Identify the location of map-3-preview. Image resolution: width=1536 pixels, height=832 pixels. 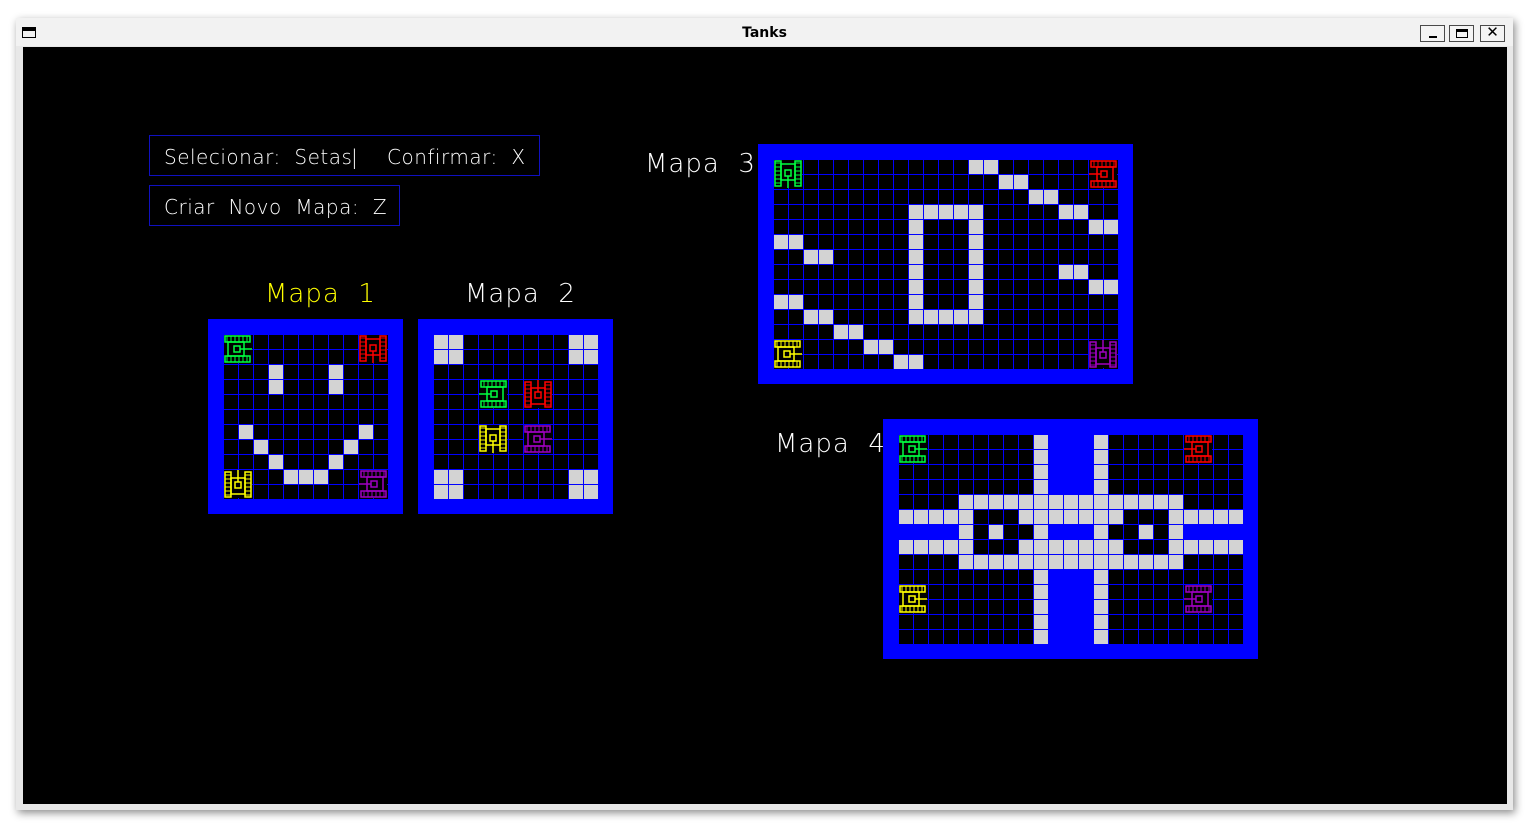
(945, 264).